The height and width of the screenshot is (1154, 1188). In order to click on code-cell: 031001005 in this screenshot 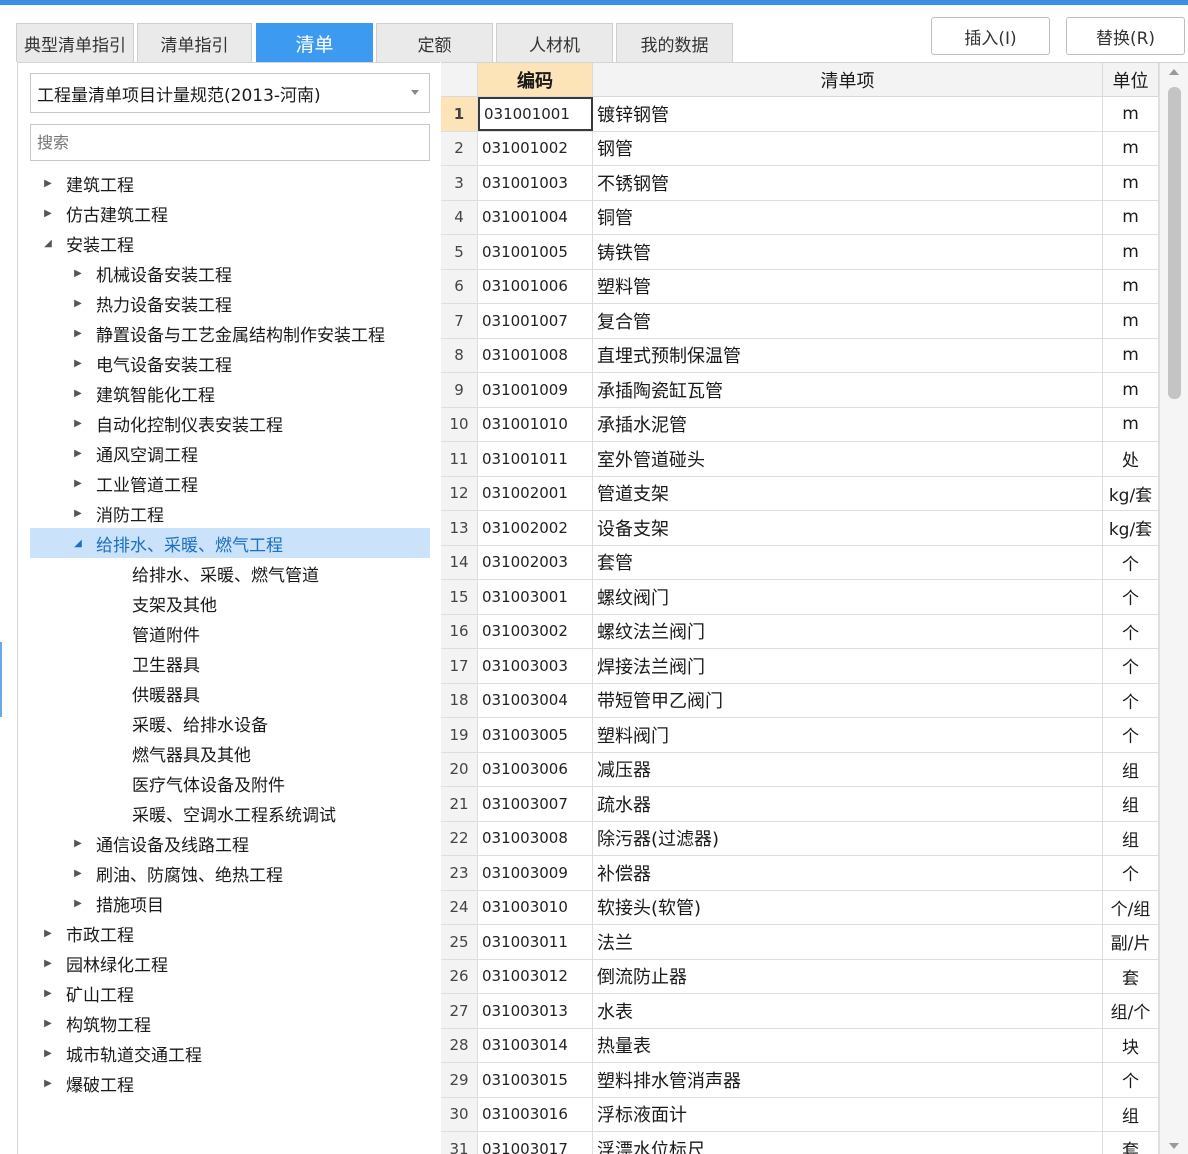, I will do `click(535, 252)`.